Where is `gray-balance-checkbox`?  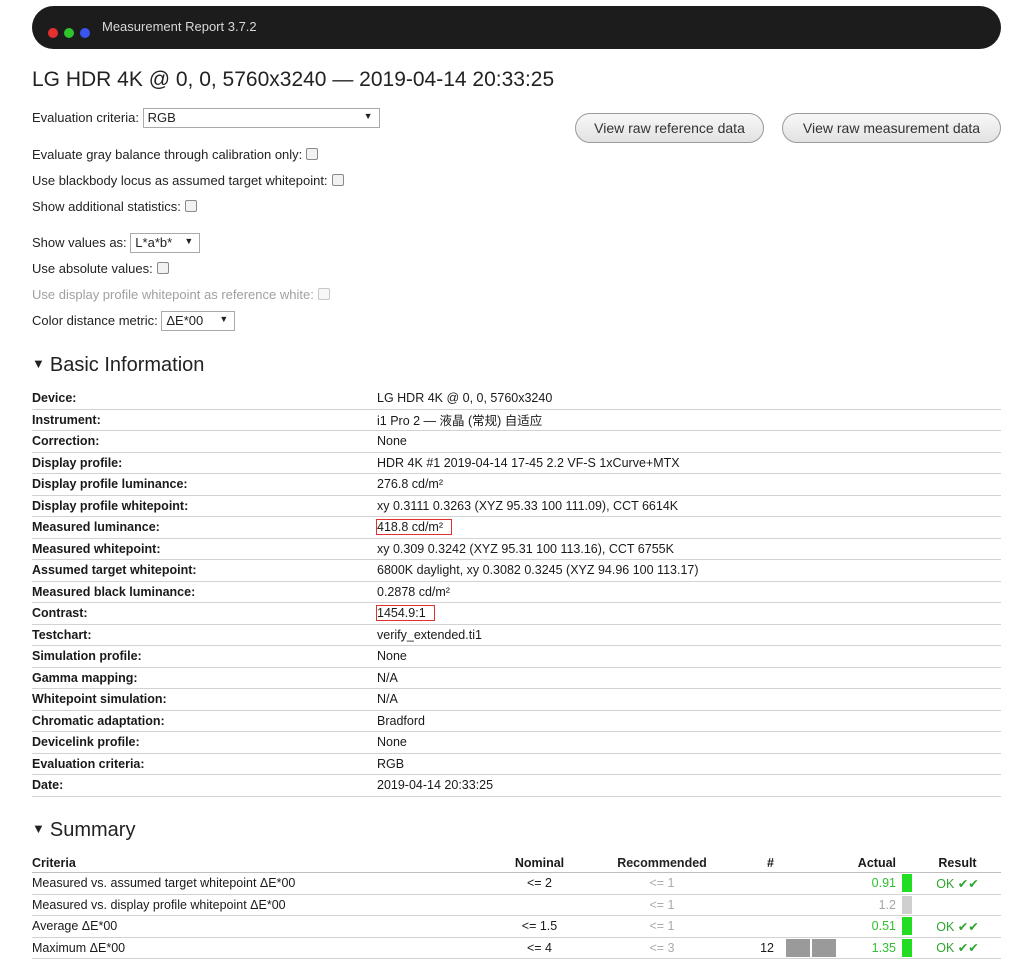 gray-balance-checkbox is located at coordinates (312, 154).